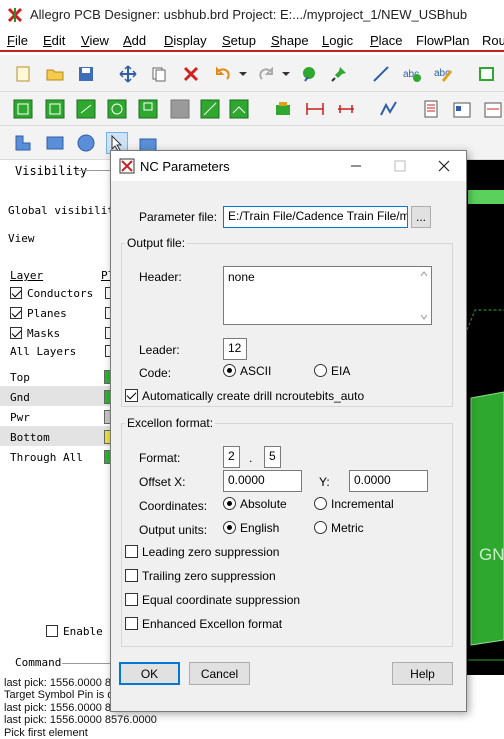 This screenshot has width=504, height=739. I want to click on maximize-button, so click(400, 166).